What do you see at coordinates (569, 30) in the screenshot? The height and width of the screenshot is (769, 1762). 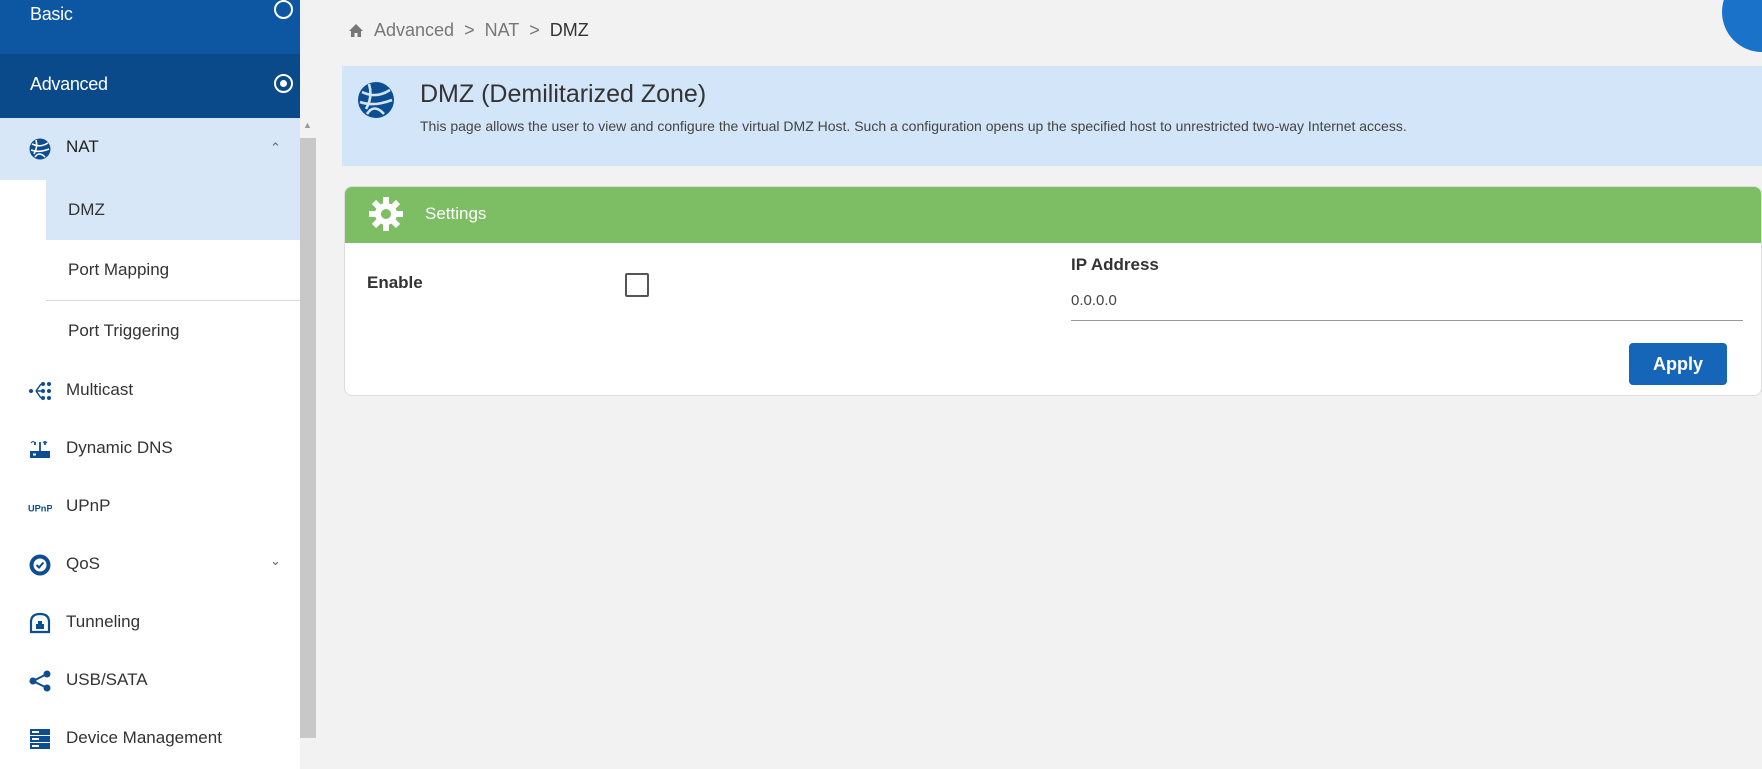 I see `breadcrumb-dmz: DMZ` at bounding box center [569, 30].